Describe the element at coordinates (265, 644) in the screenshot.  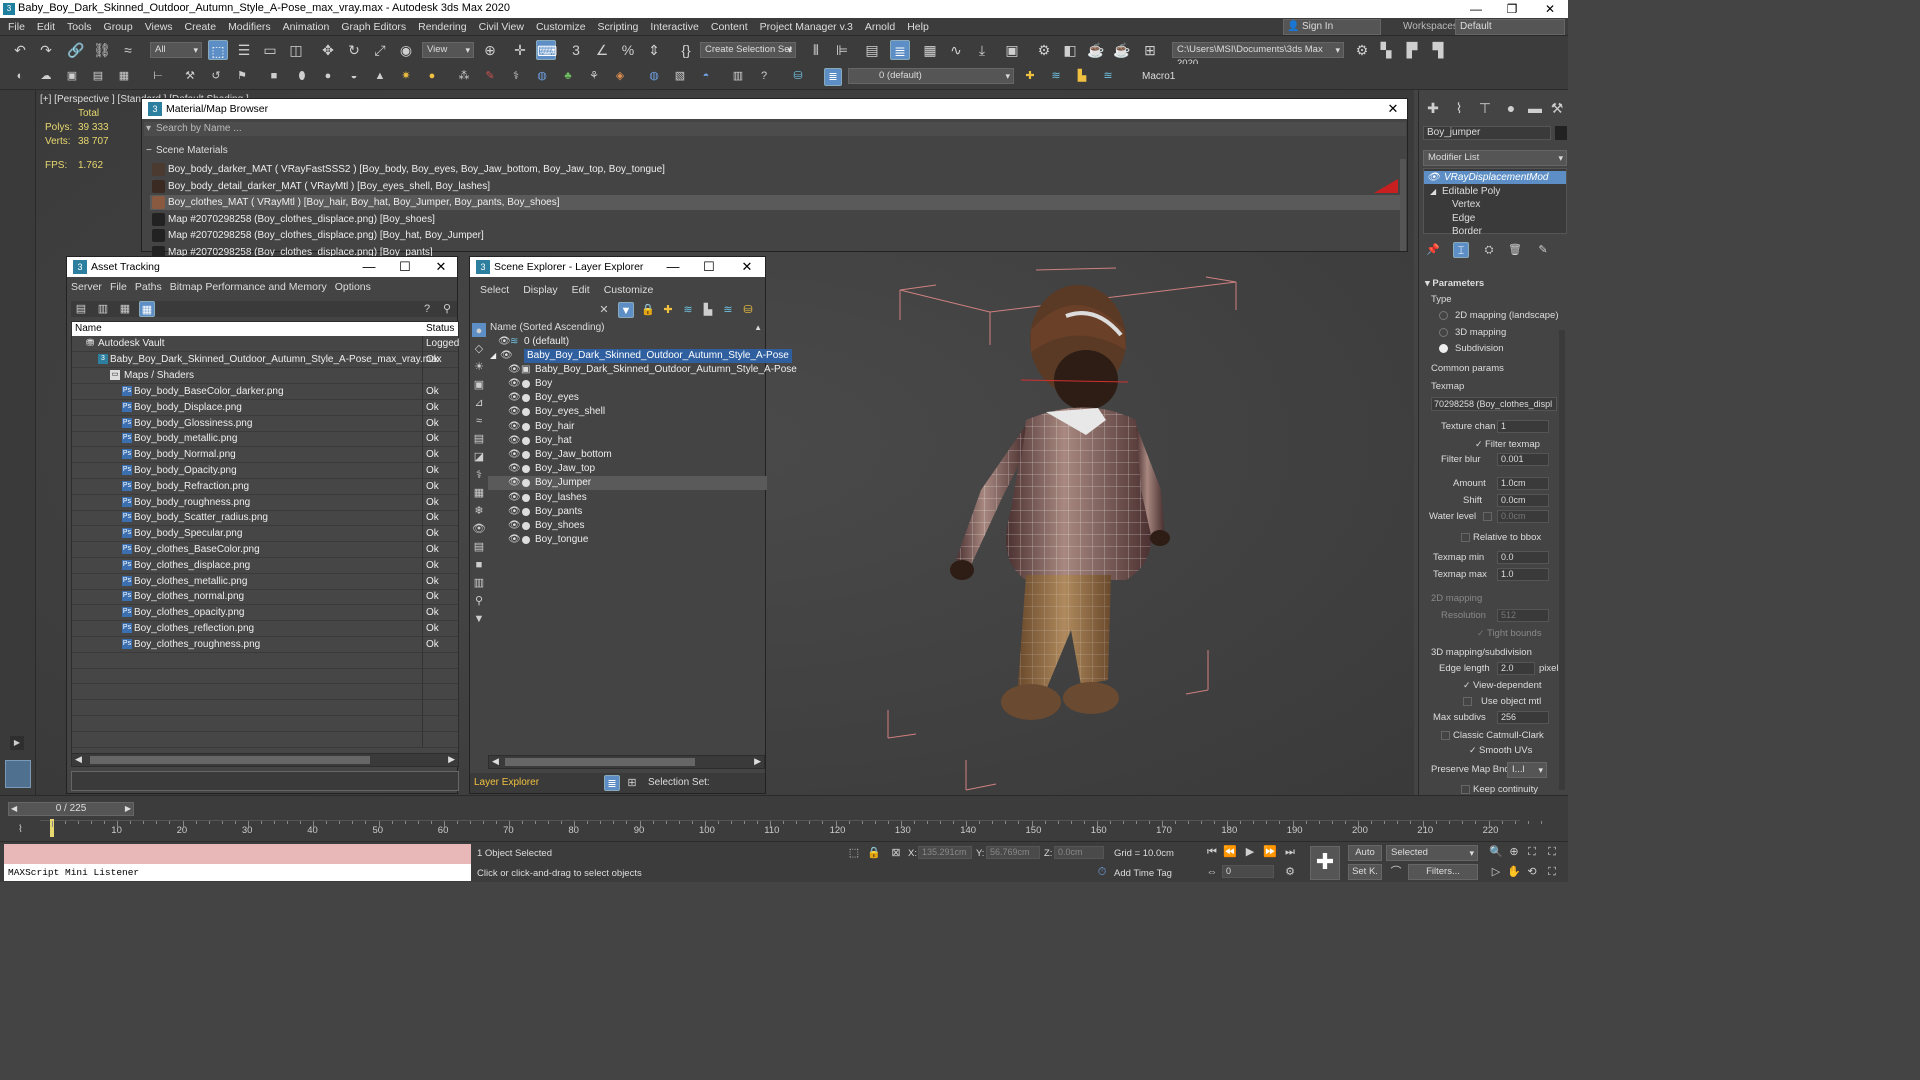
I see `asset-map-row: Ps Boy_clothes_roughness.png Ok` at that location.